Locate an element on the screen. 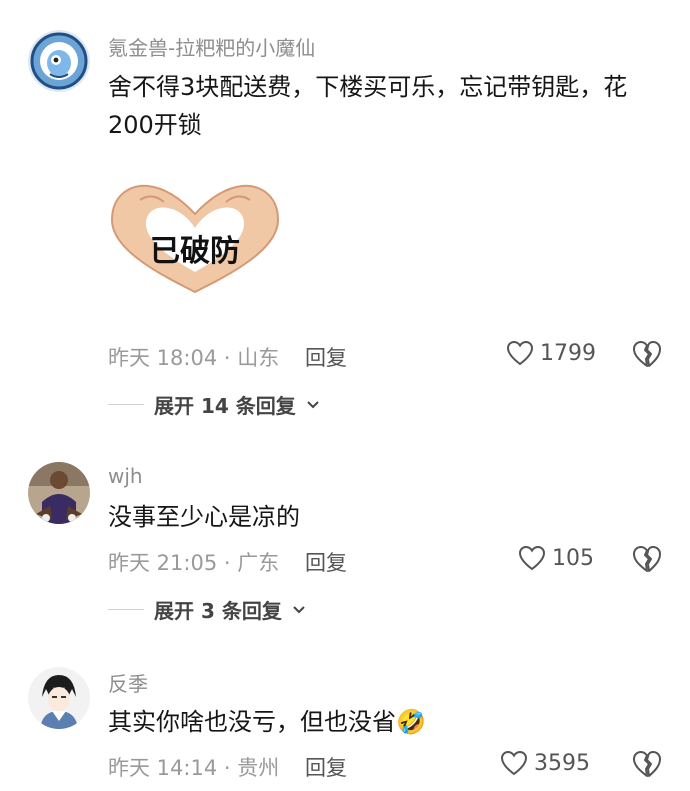 The image size is (690, 791). like-count: 1799 is located at coordinates (568, 353).